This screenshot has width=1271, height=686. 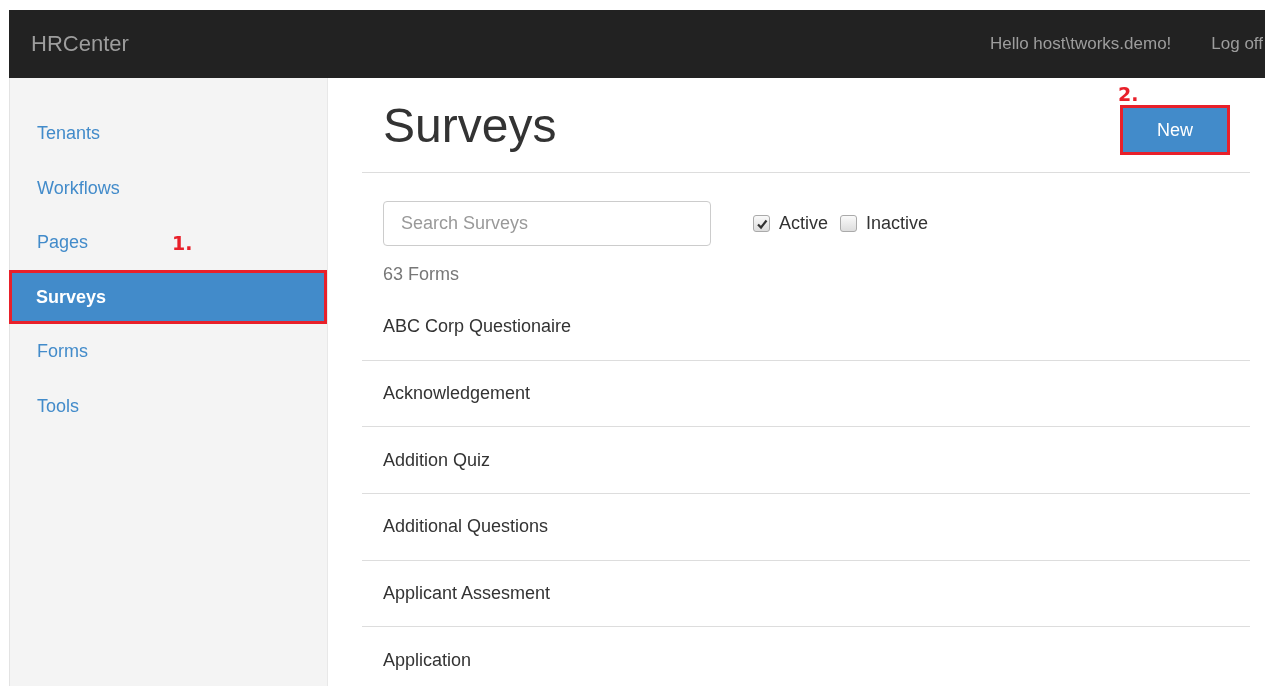 What do you see at coordinates (466, 527) in the screenshot?
I see `form-link: Additional Questions` at bounding box center [466, 527].